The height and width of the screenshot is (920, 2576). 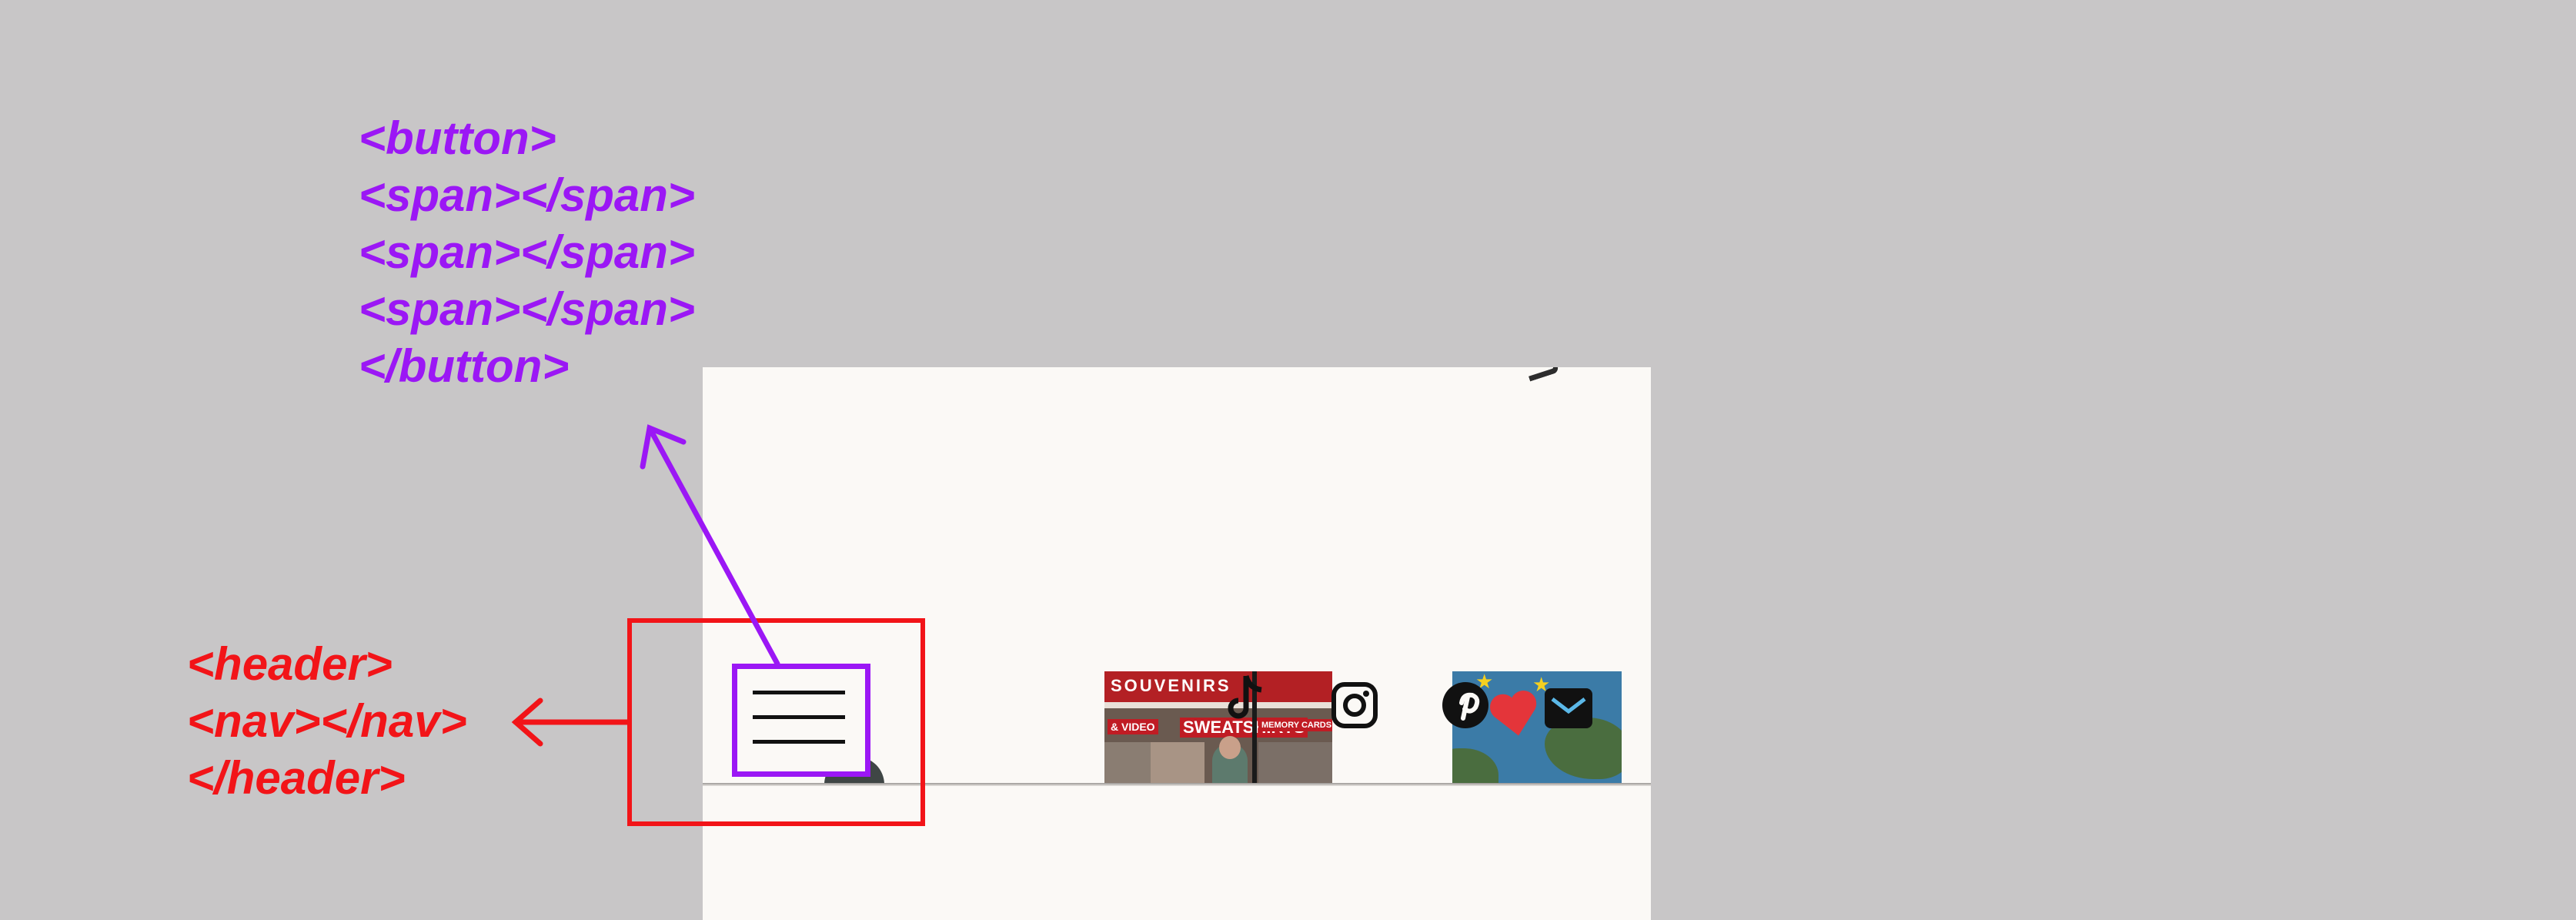 What do you see at coordinates (710, 545) in the screenshot?
I see `purple-arrow` at bounding box center [710, 545].